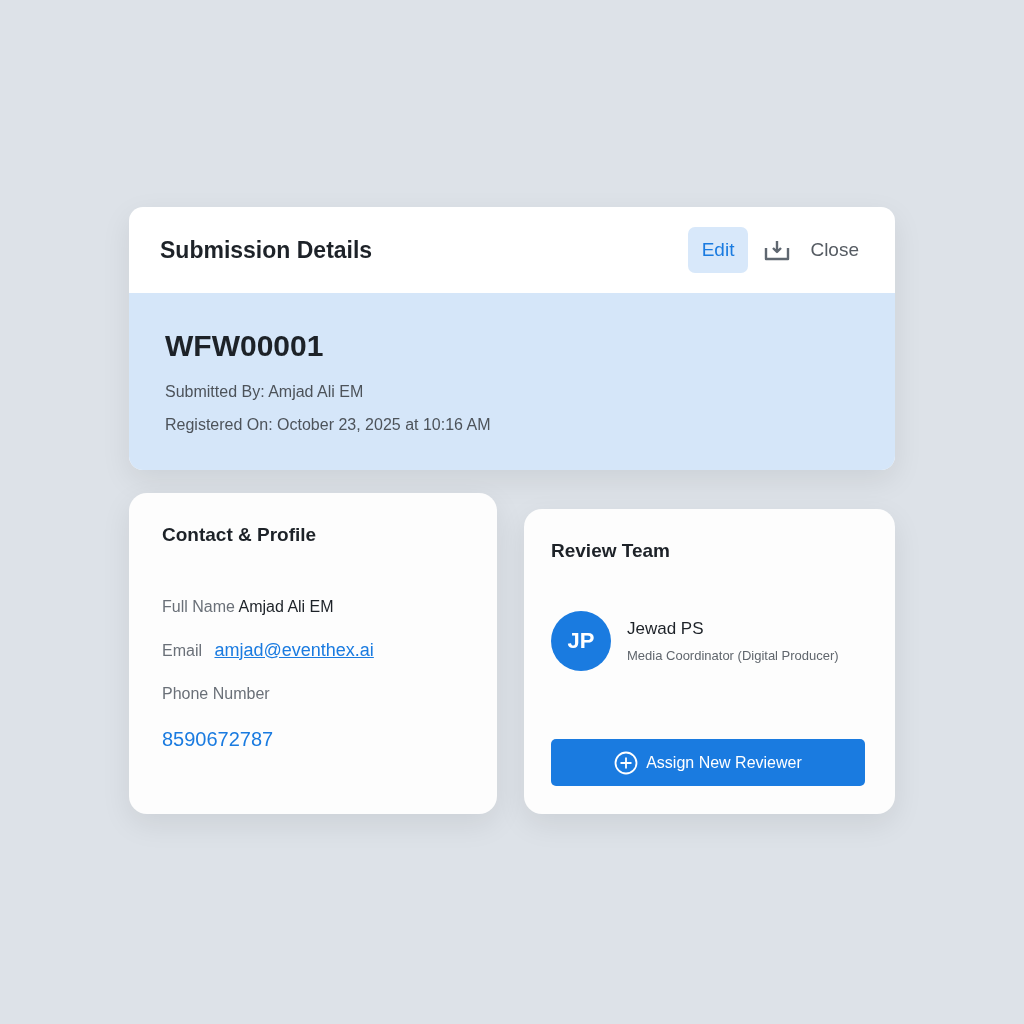  What do you see at coordinates (611, 551) in the screenshot?
I see `card-title: Review Team` at bounding box center [611, 551].